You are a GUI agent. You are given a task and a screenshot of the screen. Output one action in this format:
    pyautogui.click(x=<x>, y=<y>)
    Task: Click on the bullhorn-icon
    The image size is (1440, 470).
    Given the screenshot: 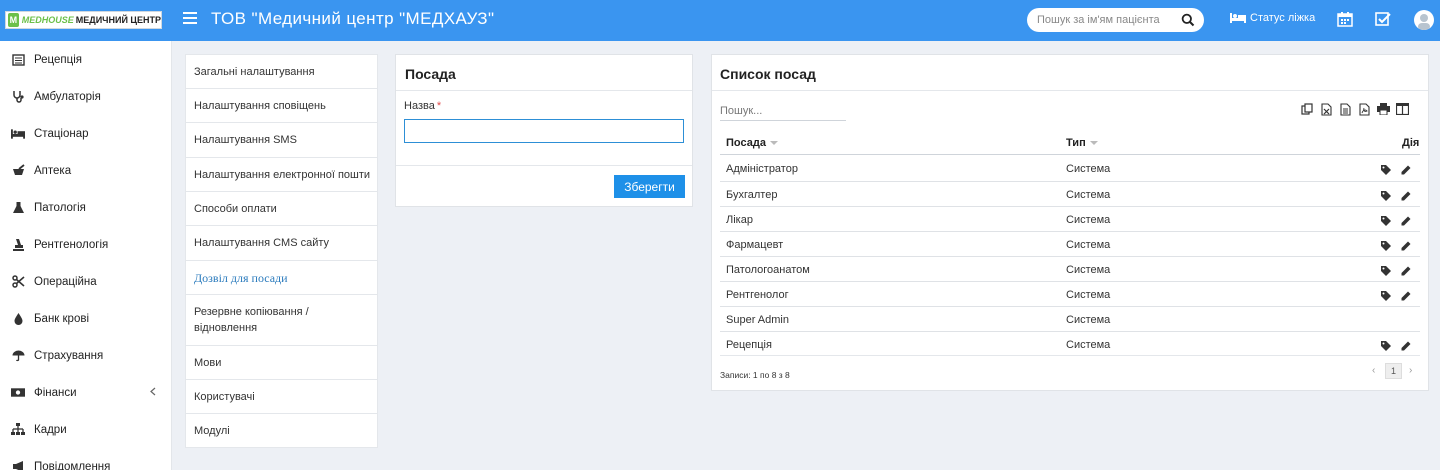 What is the action you would take?
    pyautogui.click(x=18, y=465)
    